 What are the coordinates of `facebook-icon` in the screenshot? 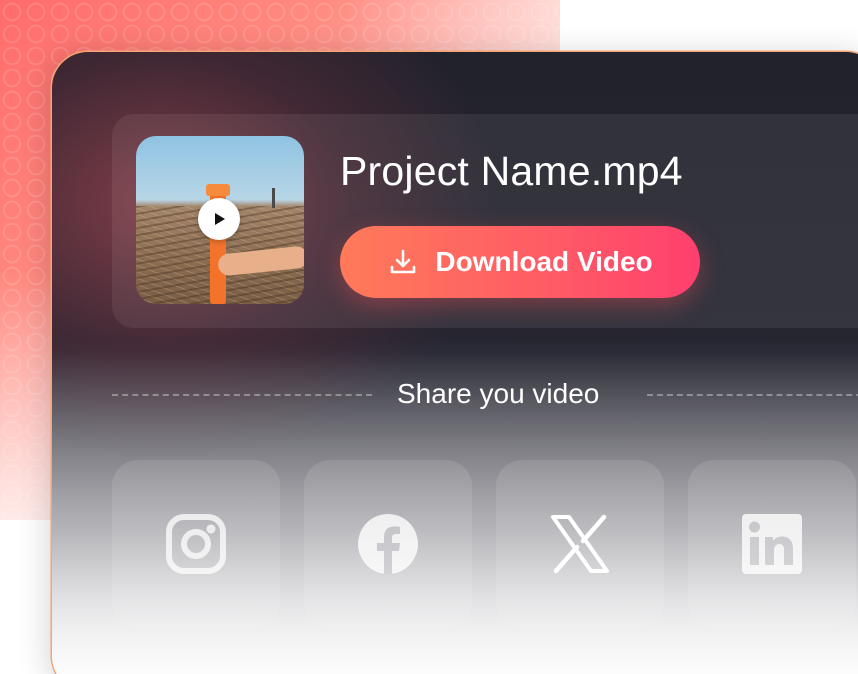 It's located at (388, 544).